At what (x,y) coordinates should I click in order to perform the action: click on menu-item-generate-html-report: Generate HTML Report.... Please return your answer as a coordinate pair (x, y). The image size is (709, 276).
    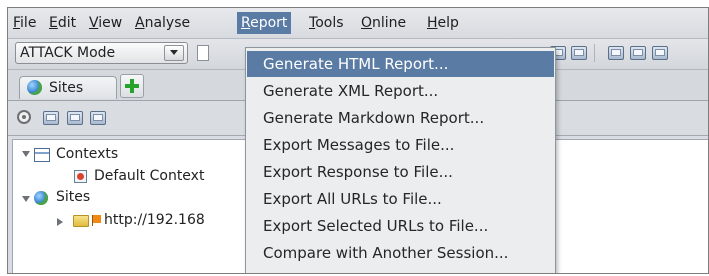
    Looking at the image, I should click on (400, 64).